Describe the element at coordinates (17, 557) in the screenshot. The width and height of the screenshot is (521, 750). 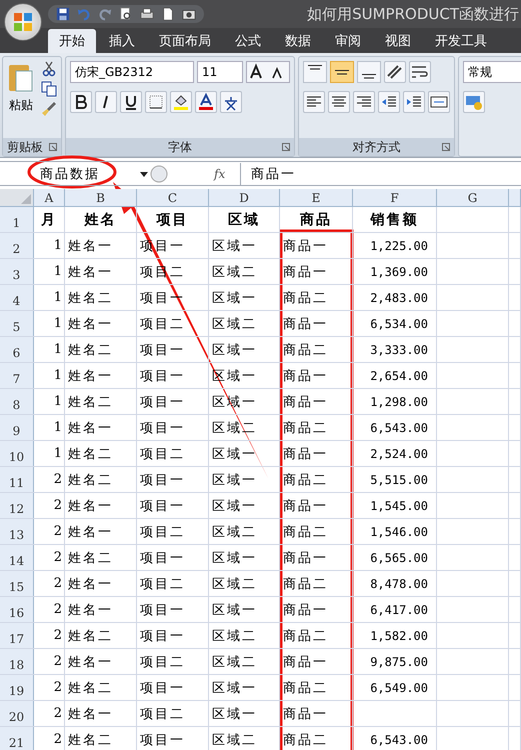
I see `row-header: 14` at that location.